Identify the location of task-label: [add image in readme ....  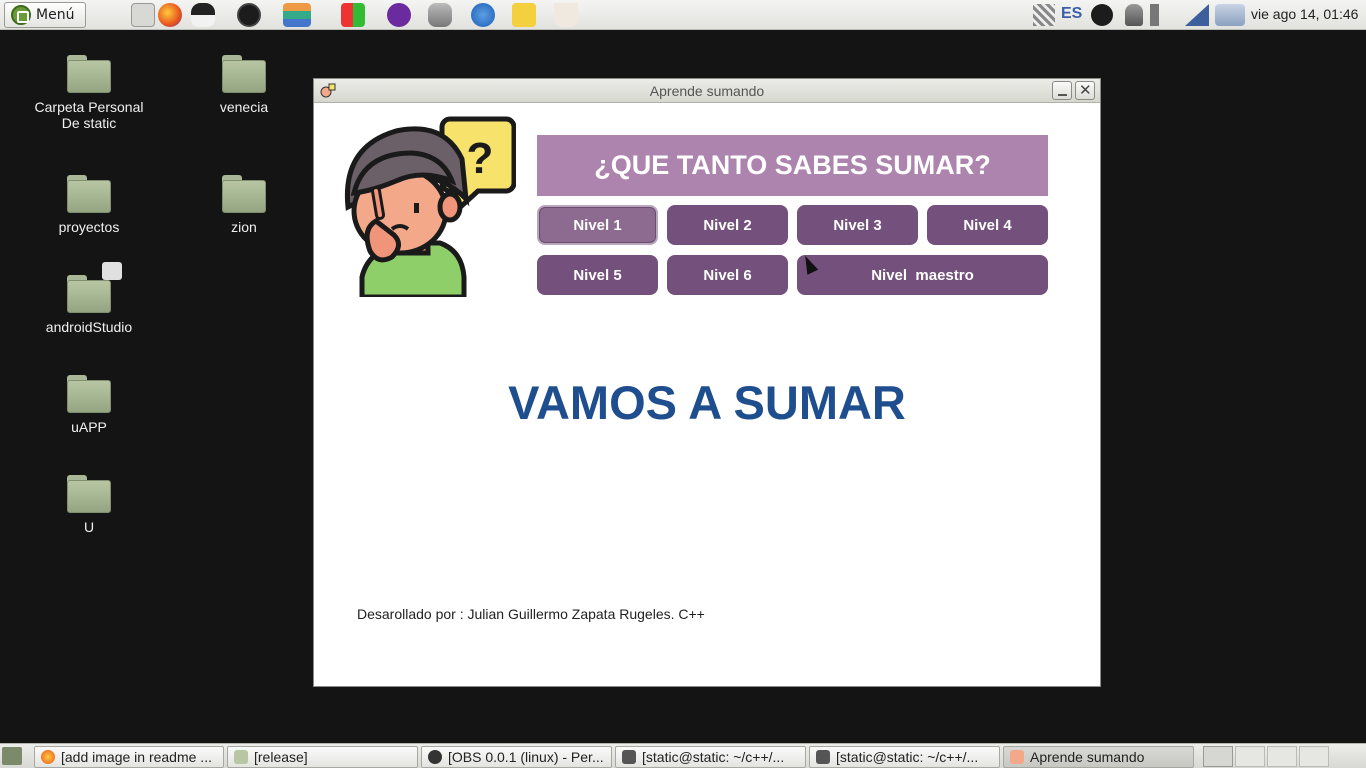
(136, 757).